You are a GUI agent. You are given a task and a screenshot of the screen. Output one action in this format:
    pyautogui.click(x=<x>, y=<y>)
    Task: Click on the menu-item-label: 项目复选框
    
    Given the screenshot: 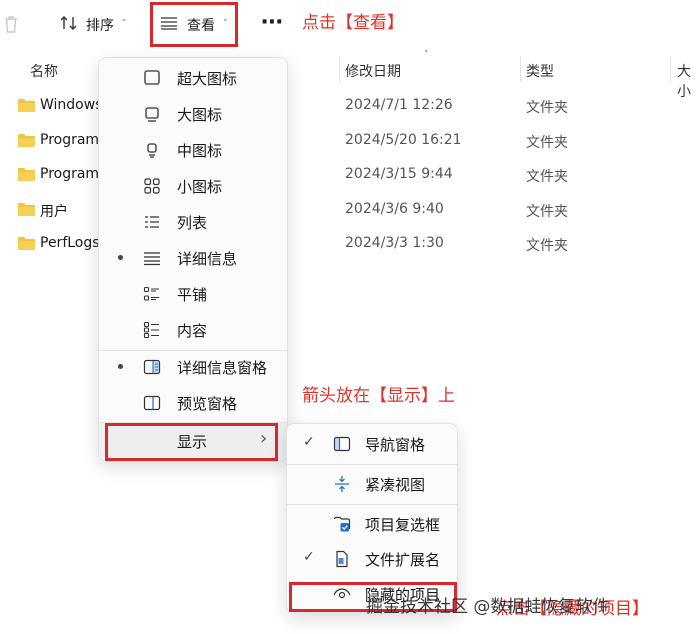 What is the action you would take?
    pyautogui.click(x=403, y=525)
    